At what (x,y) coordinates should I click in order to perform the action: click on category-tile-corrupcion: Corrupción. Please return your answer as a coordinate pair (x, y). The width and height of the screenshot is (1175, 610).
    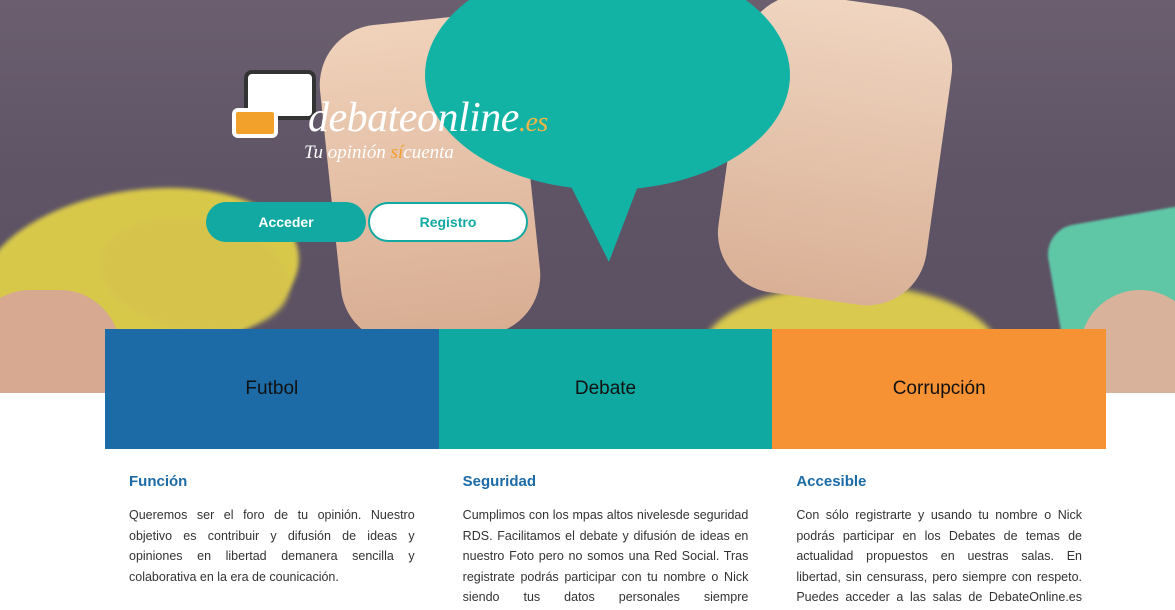
    Looking at the image, I should click on (939, 389).